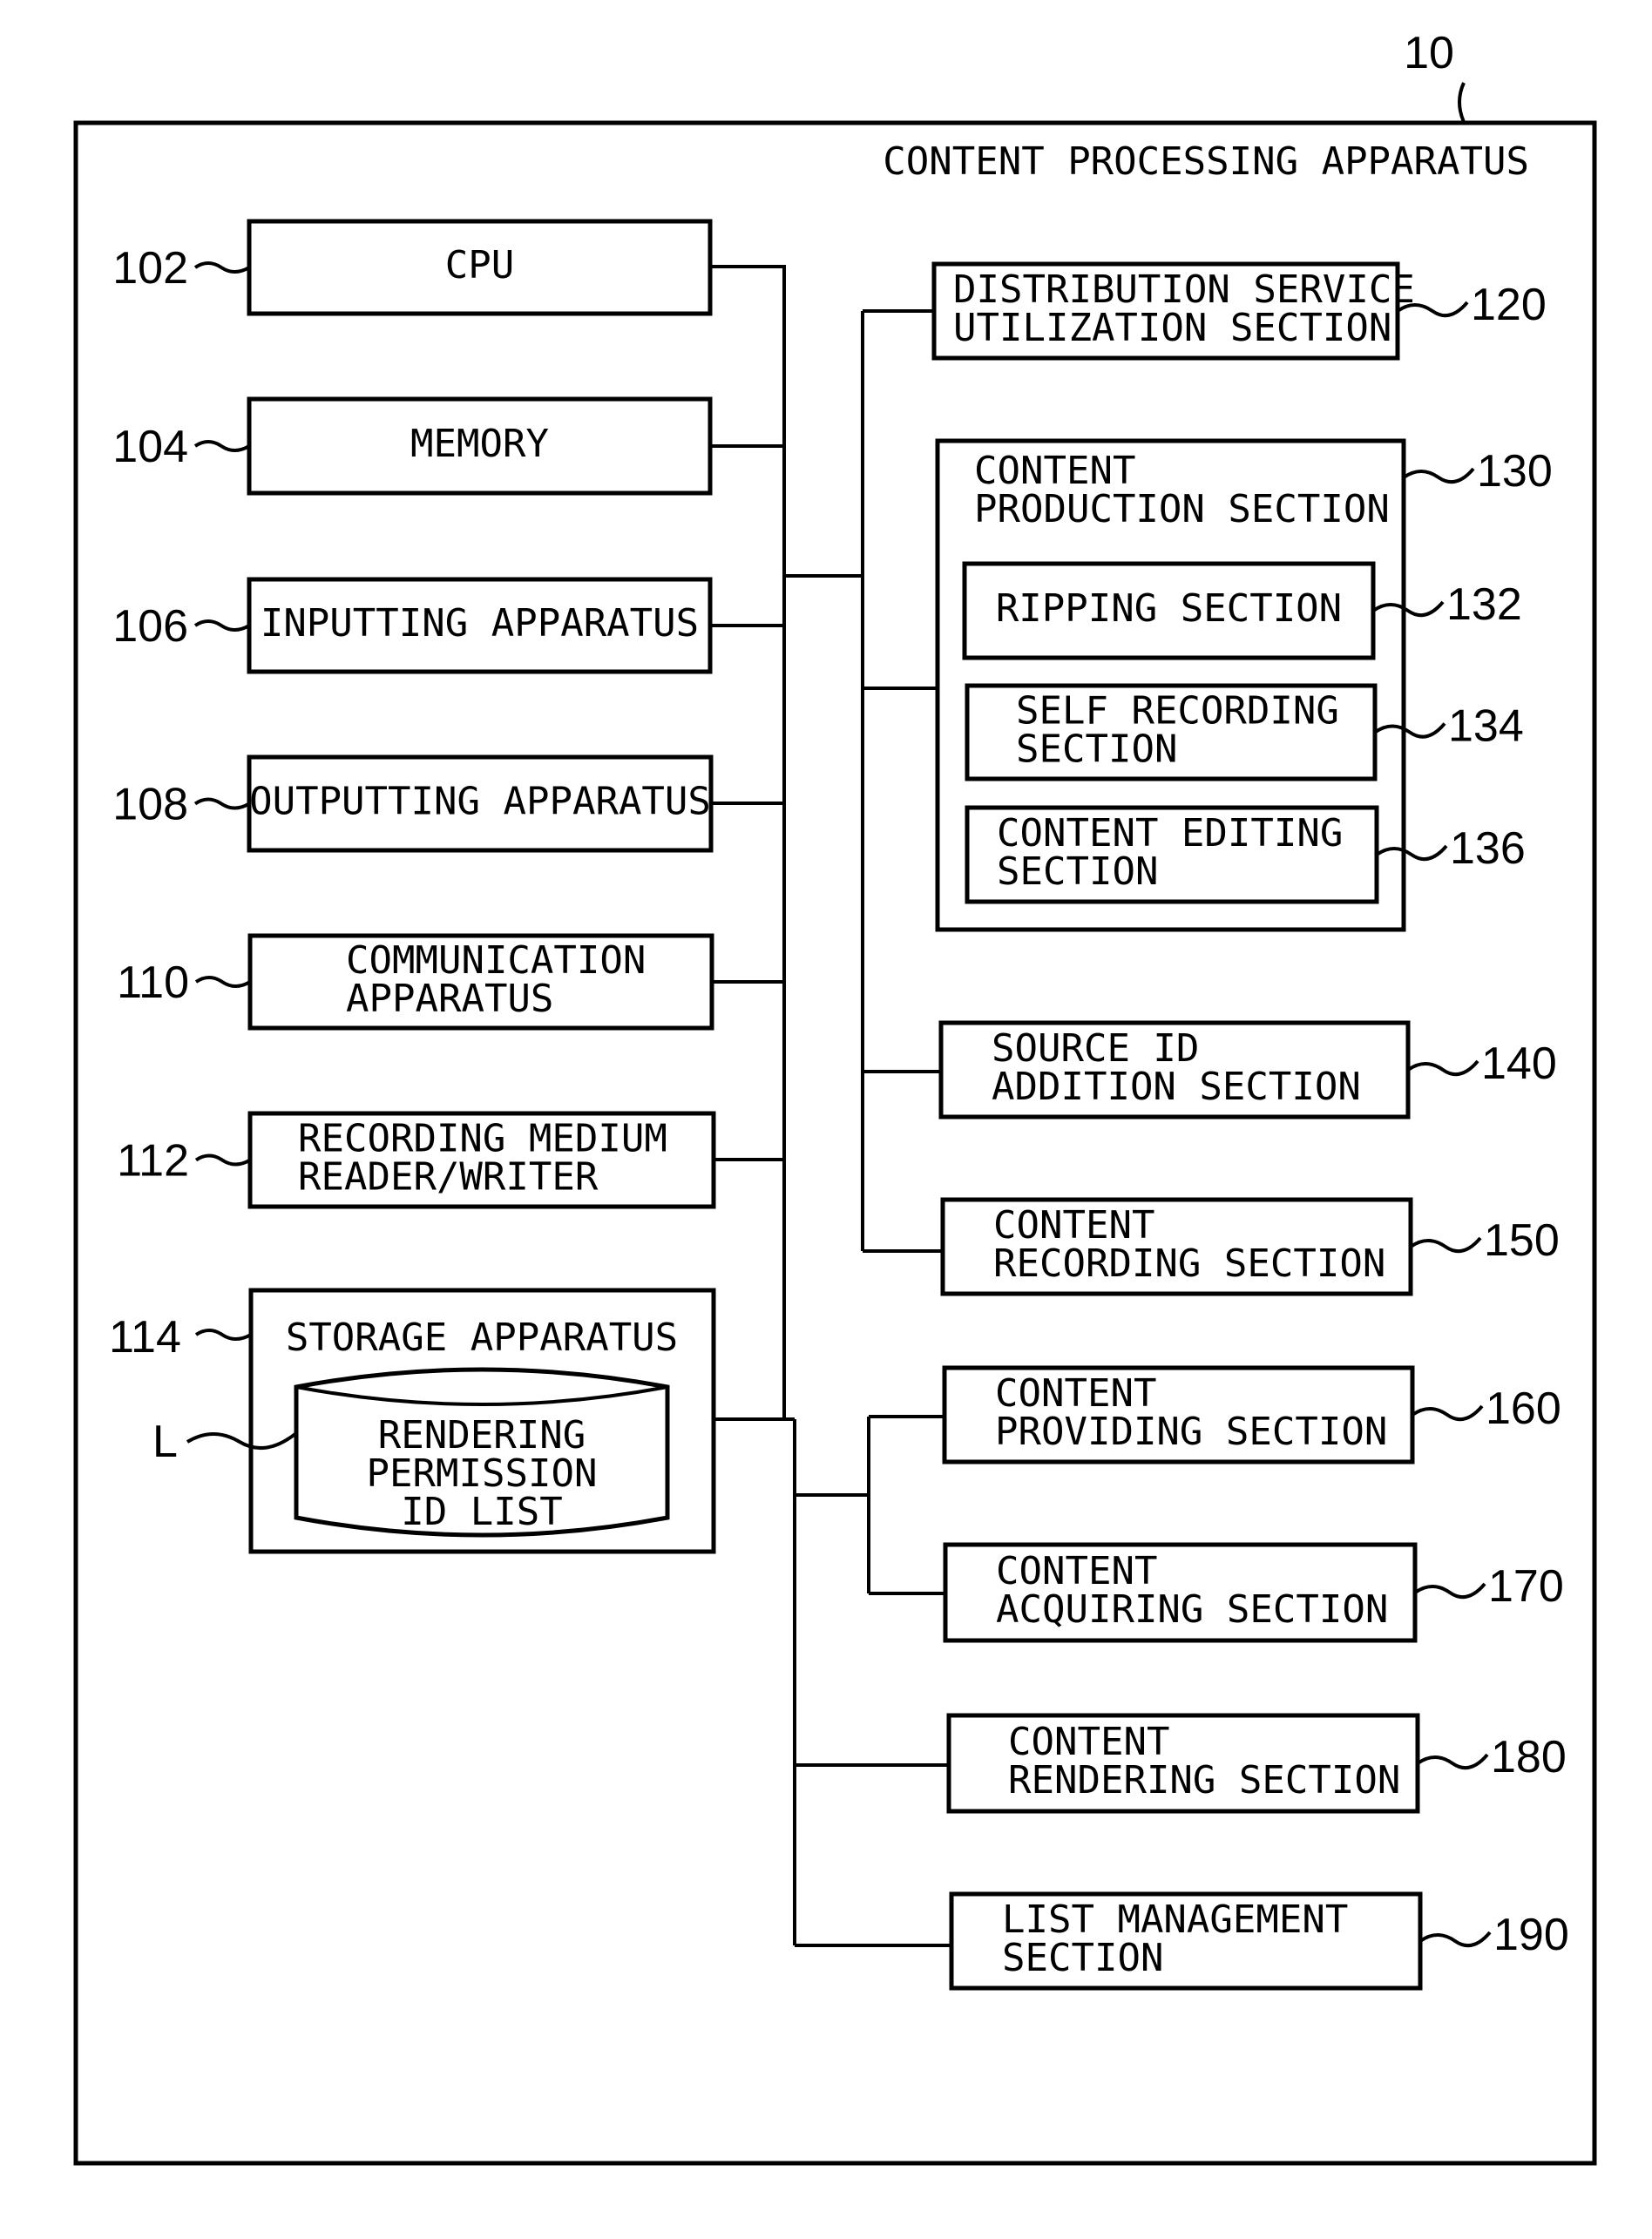 Image resolution: width=1652 pixels, height=2239 pixels. What do you see at coordinates (480, 444) in the screenshot?
I see `left-block-104-label-line-1: MEMORY` at bounding box center [480, 444].